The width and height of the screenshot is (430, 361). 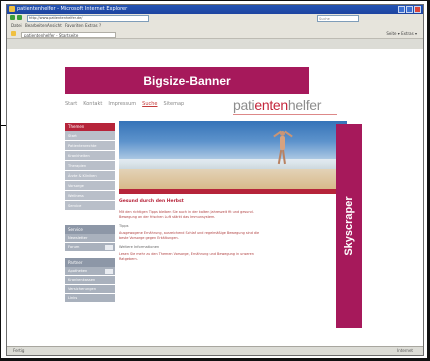 What do you see at coordinates (124, 226) in the screenshot?
I see `content-subheading: Tipps` at bounding box center [124, 226].